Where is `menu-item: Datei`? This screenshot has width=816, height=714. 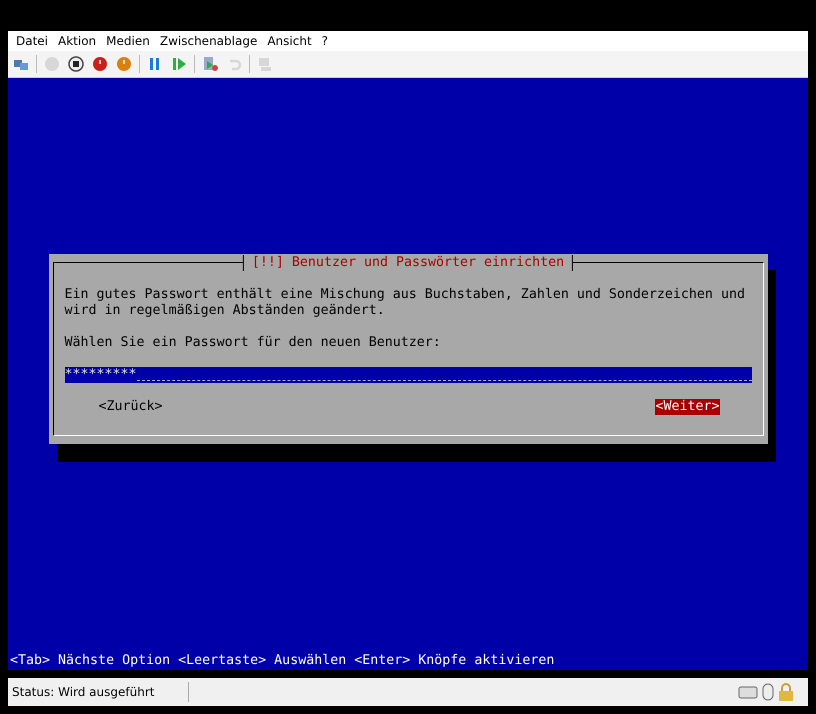
menu-item: Datei is located at coordinates (32, 41).